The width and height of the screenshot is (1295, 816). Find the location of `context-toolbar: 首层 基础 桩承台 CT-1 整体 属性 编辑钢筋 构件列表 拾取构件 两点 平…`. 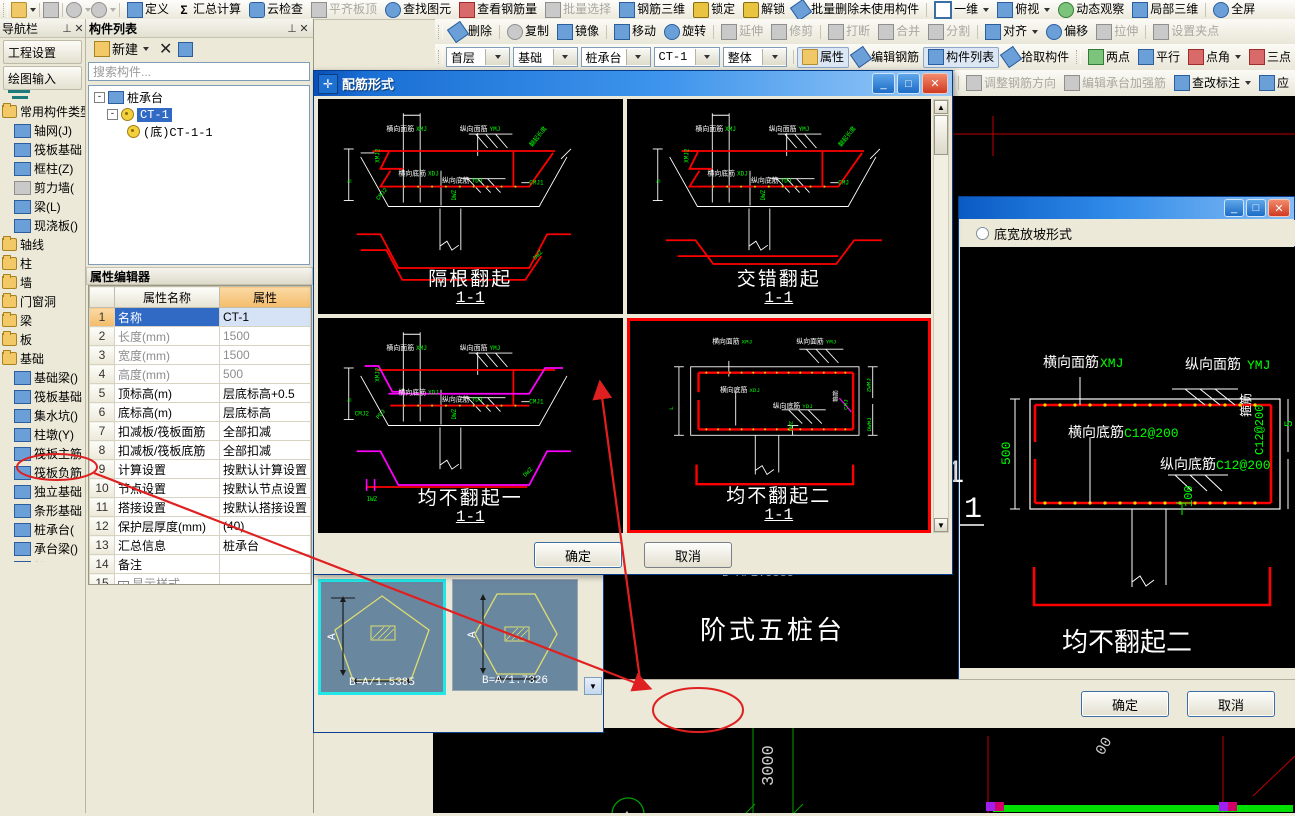

context-toolbar: 首层 基础 桩承台 CT-1 整体 属性 编辑钢筋 构件列表 拾取构件 两点 平… is located at coordinates (865, 57).